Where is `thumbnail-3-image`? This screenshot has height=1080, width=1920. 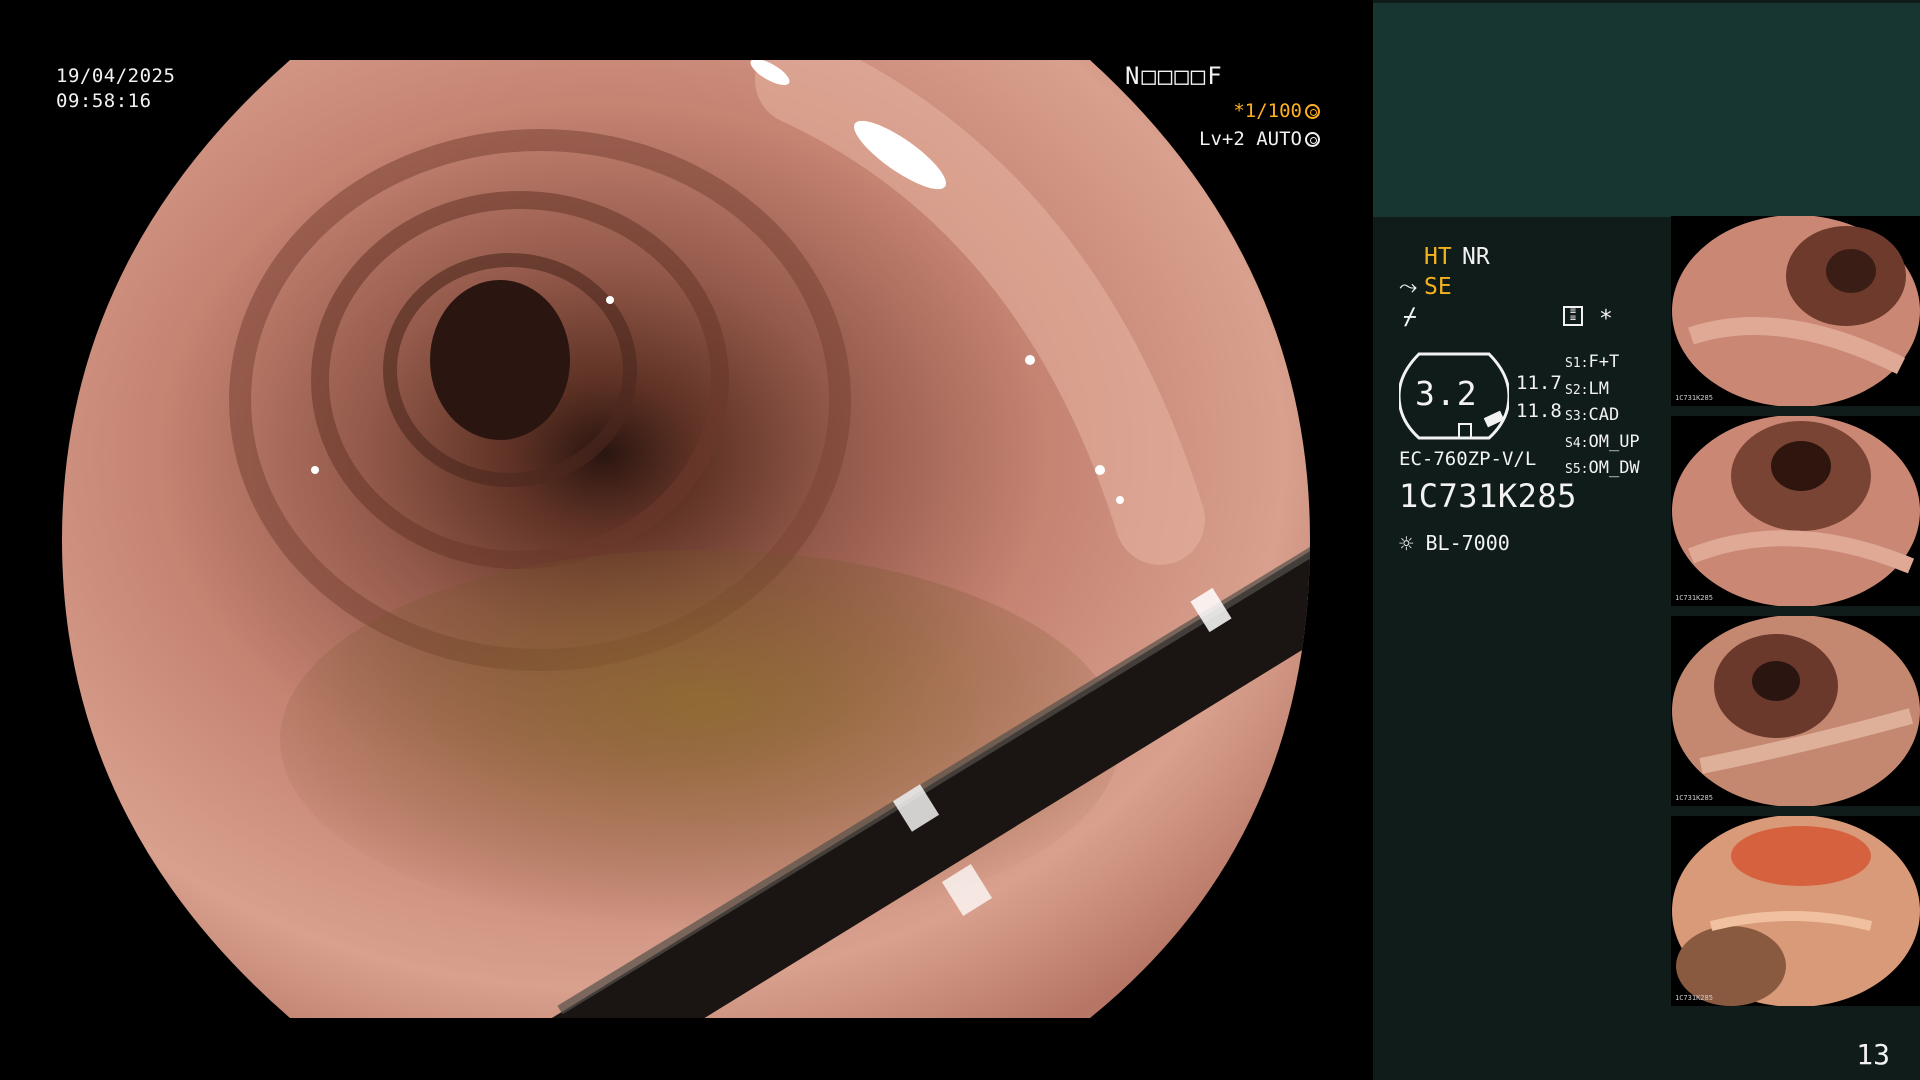 thumbnail-3-image is located at coordinates (1796, 711).